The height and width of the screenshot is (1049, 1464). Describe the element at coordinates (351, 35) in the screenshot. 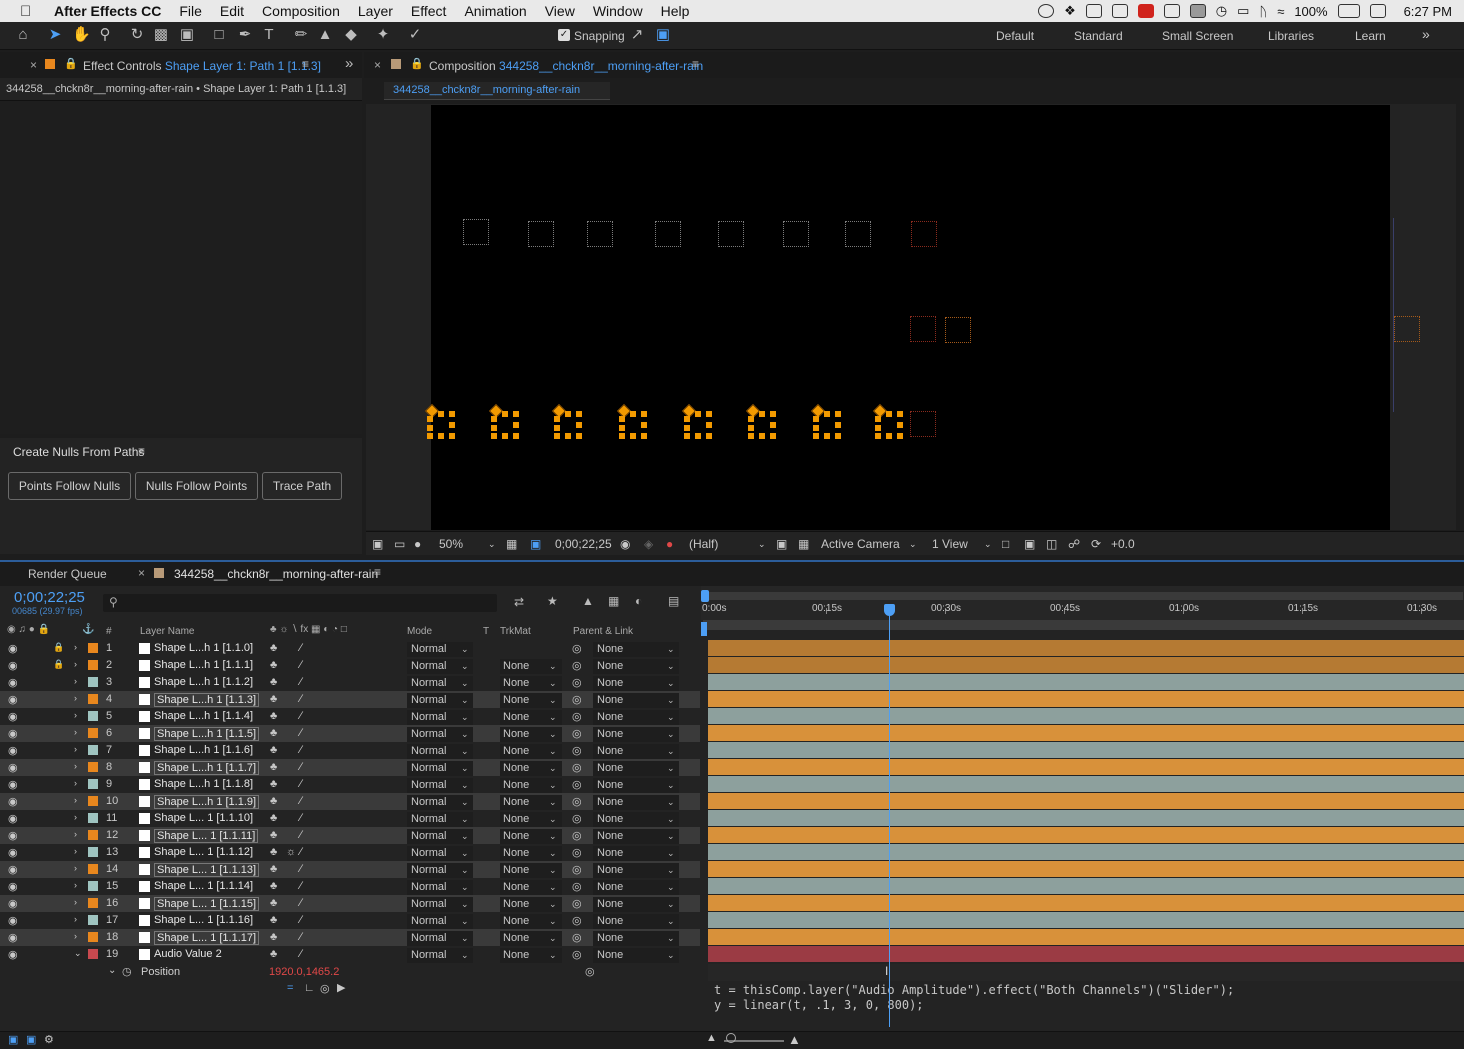

I see `eraser-tool-icon: ◆` at that location.